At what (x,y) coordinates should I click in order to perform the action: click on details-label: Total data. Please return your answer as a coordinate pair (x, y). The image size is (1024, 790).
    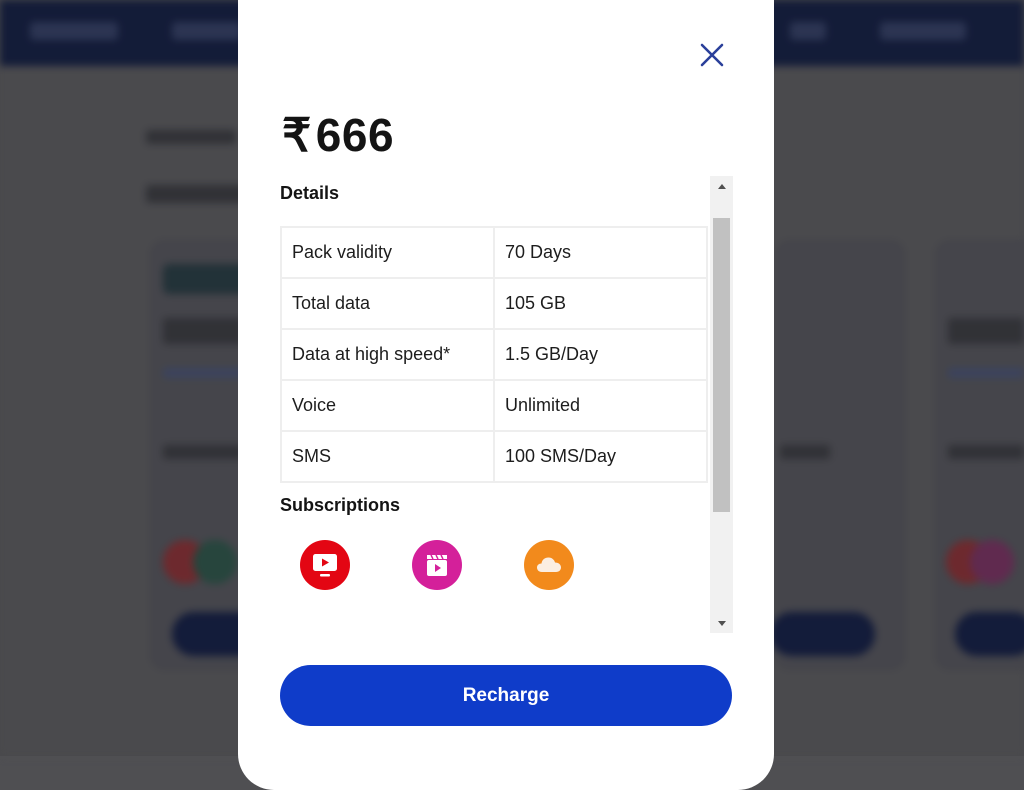
    Looking at the image, I should click on (387, 303).